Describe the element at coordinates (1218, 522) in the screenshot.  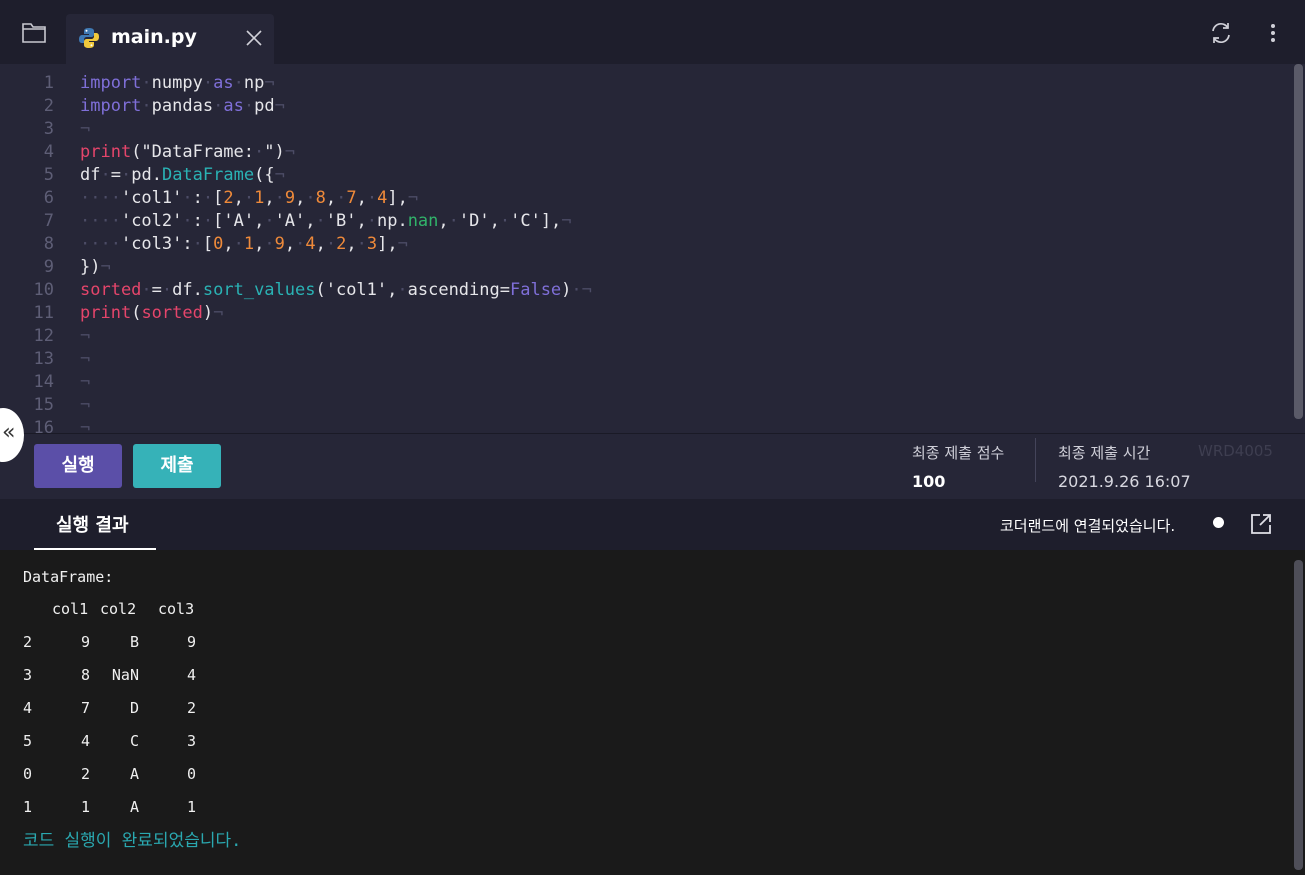
I see `status-dot` at that location.